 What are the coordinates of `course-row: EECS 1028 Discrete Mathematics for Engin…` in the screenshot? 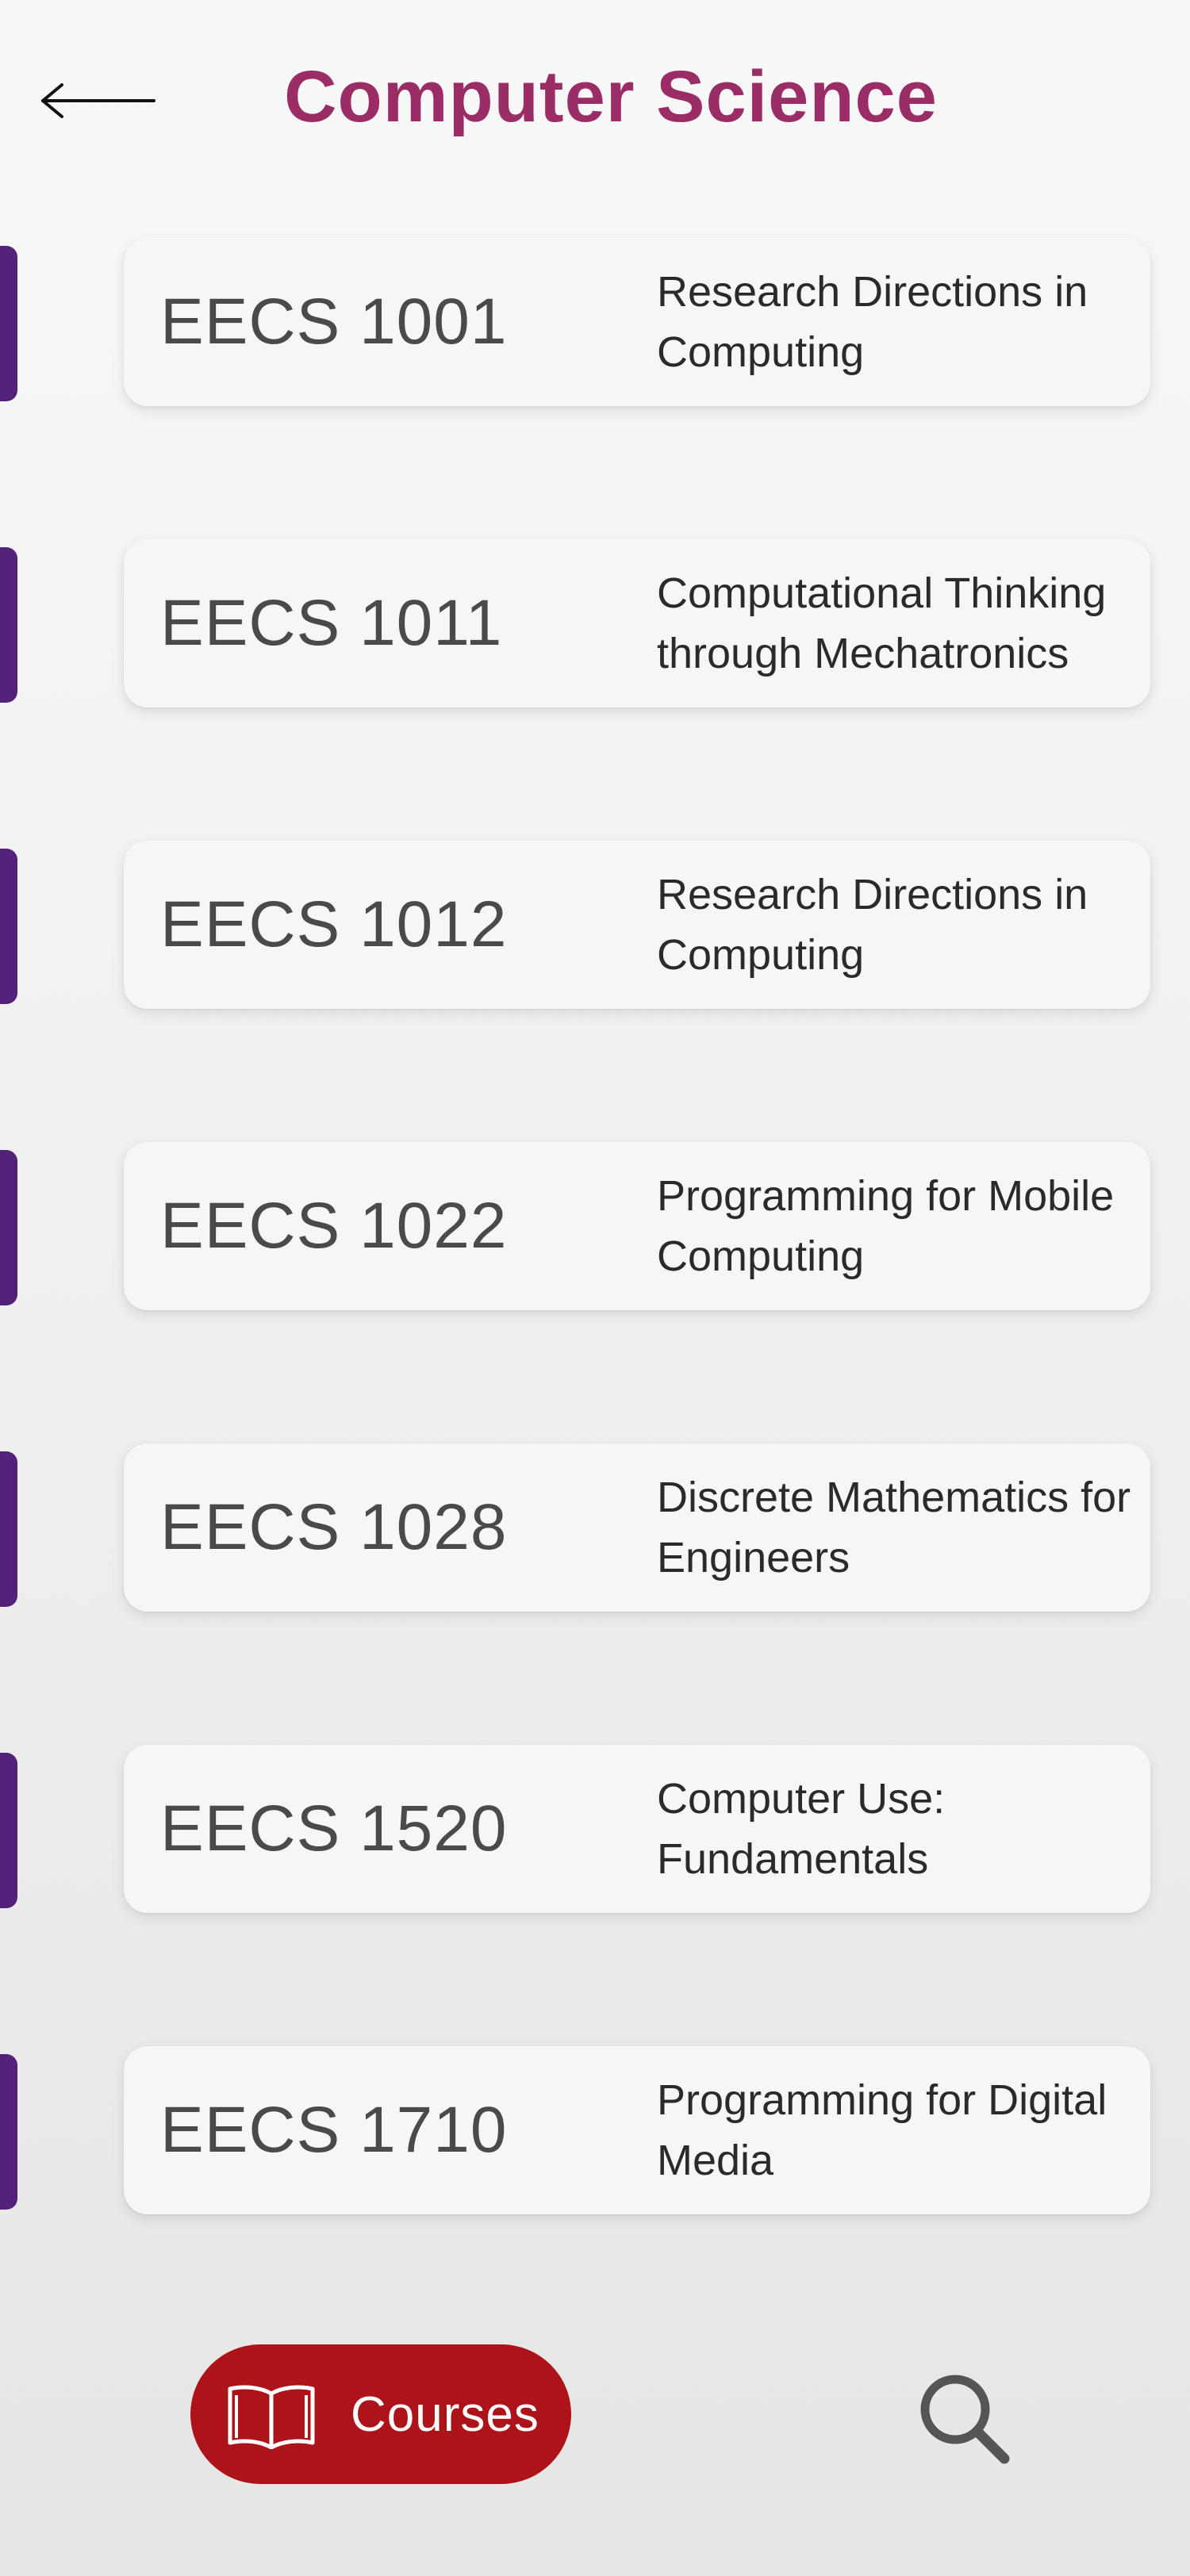 It's located at (595, 1527).